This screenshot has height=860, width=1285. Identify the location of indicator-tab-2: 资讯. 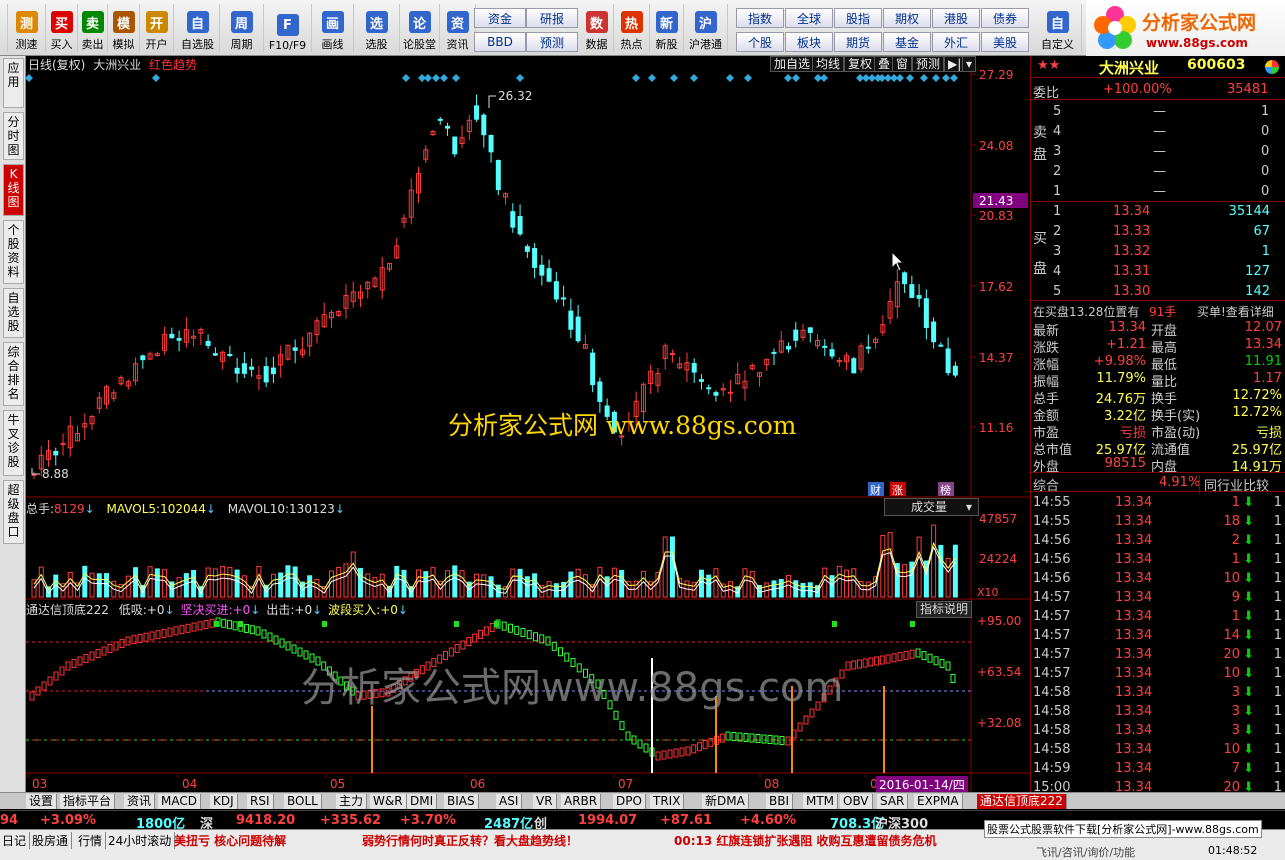
(140, 801).